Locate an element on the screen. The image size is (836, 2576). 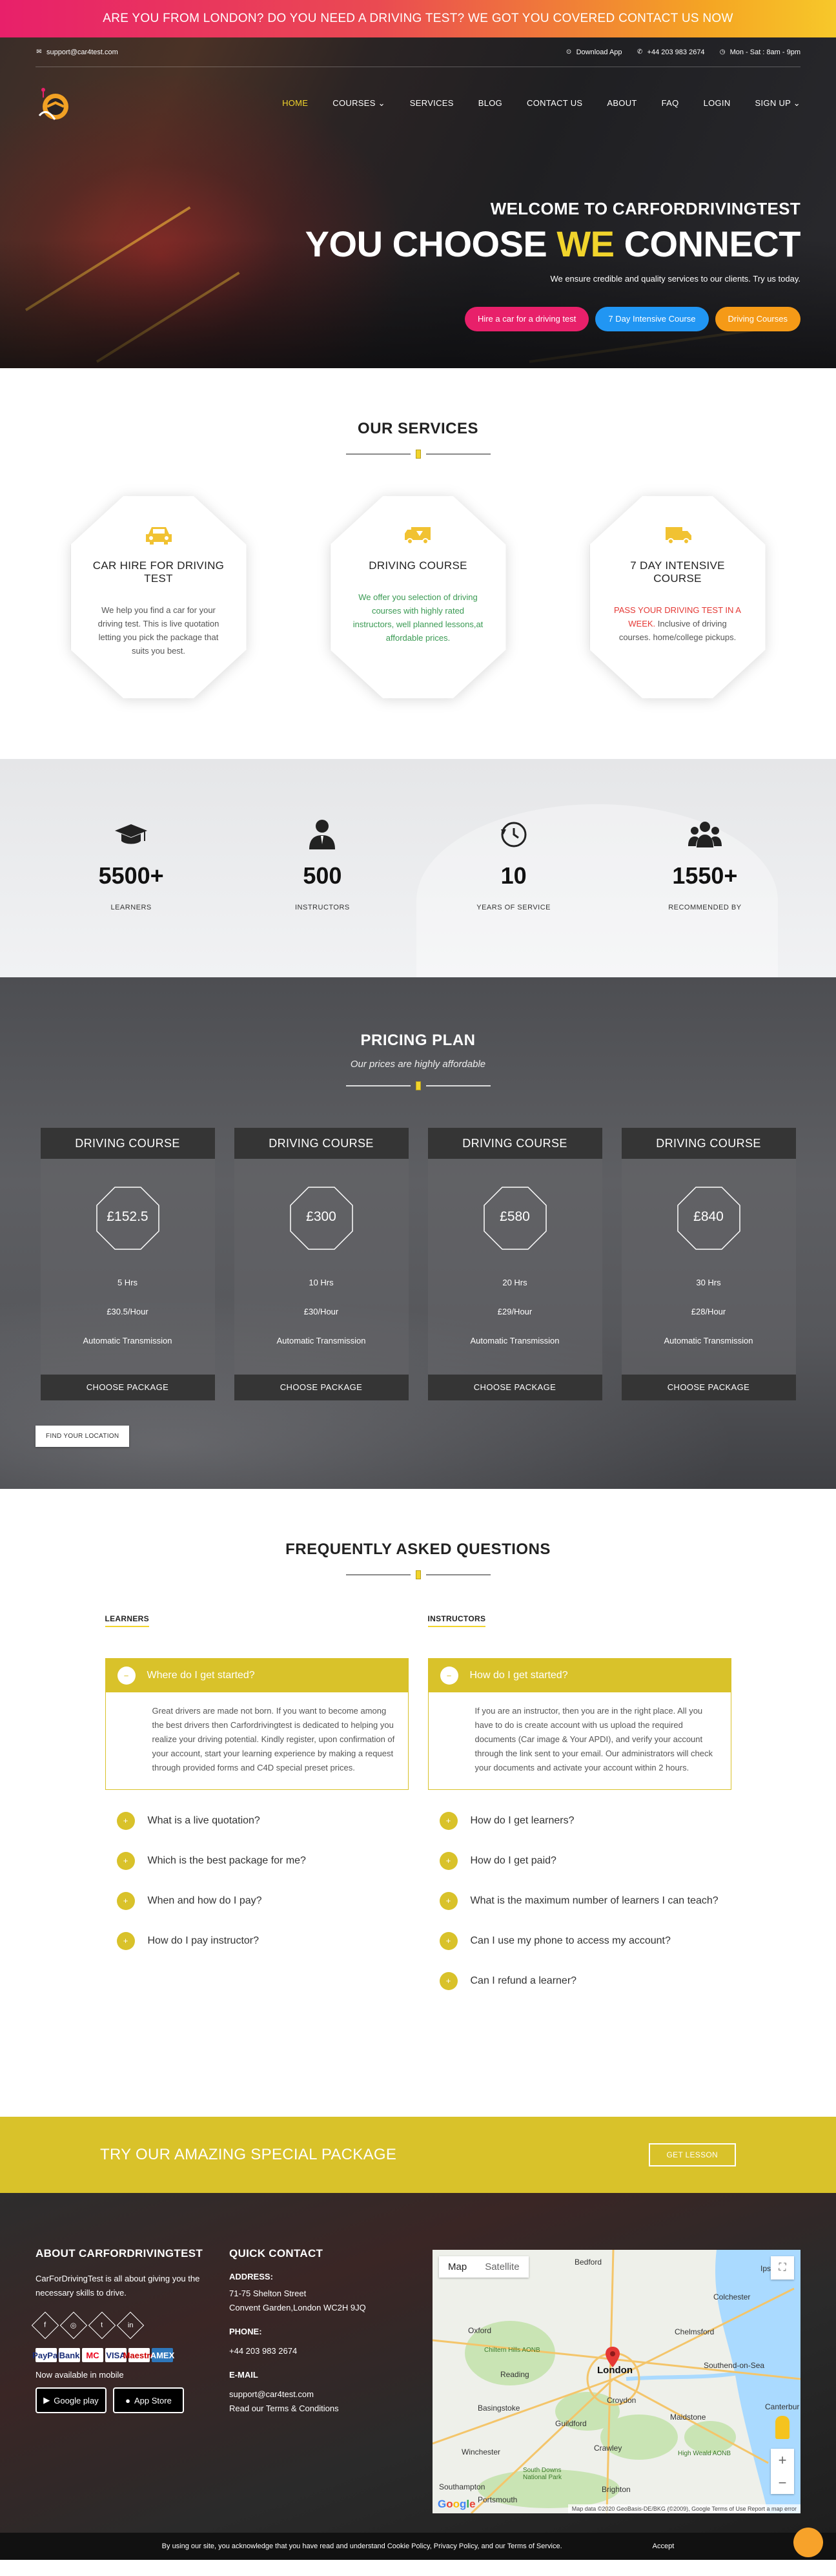
cookie-accept-button: Accept is located at coordinates (664, 2546).